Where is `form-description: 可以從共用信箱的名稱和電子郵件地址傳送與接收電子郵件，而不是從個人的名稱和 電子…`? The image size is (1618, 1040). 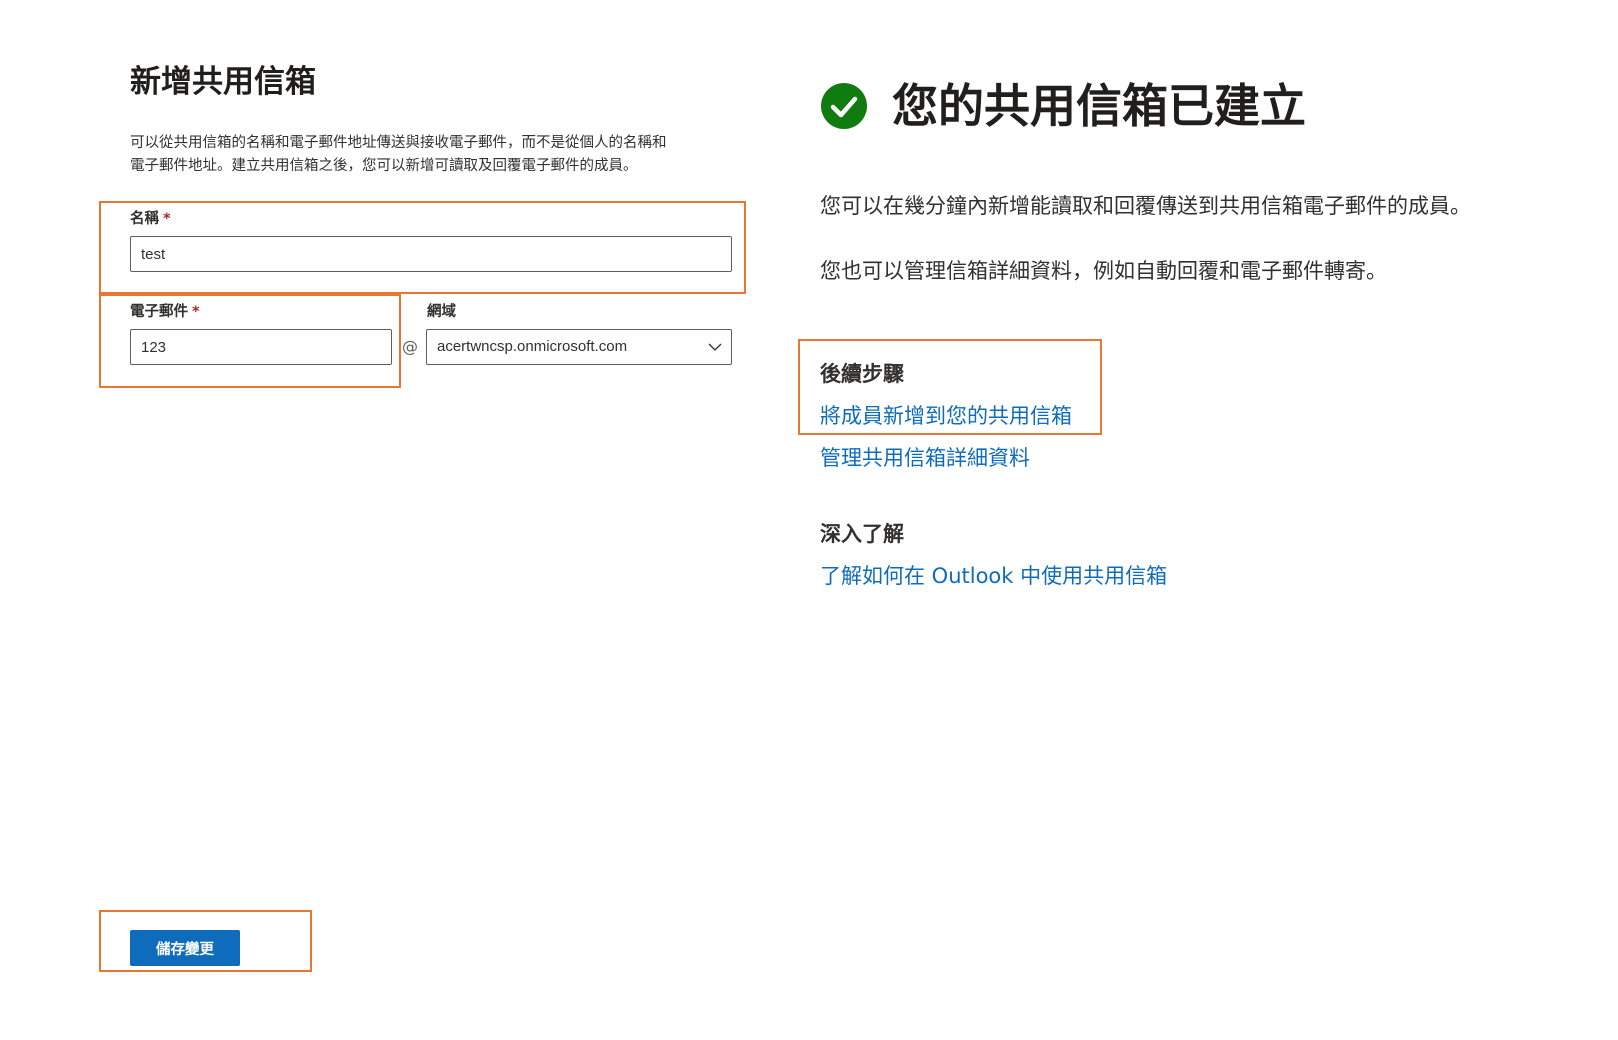 form-description: 可以從共用信箱的名稱和電子郵件地址傳送與接收電子郵件，而不是從個人的名稱和 電子… is located at coordinates (430, 155).